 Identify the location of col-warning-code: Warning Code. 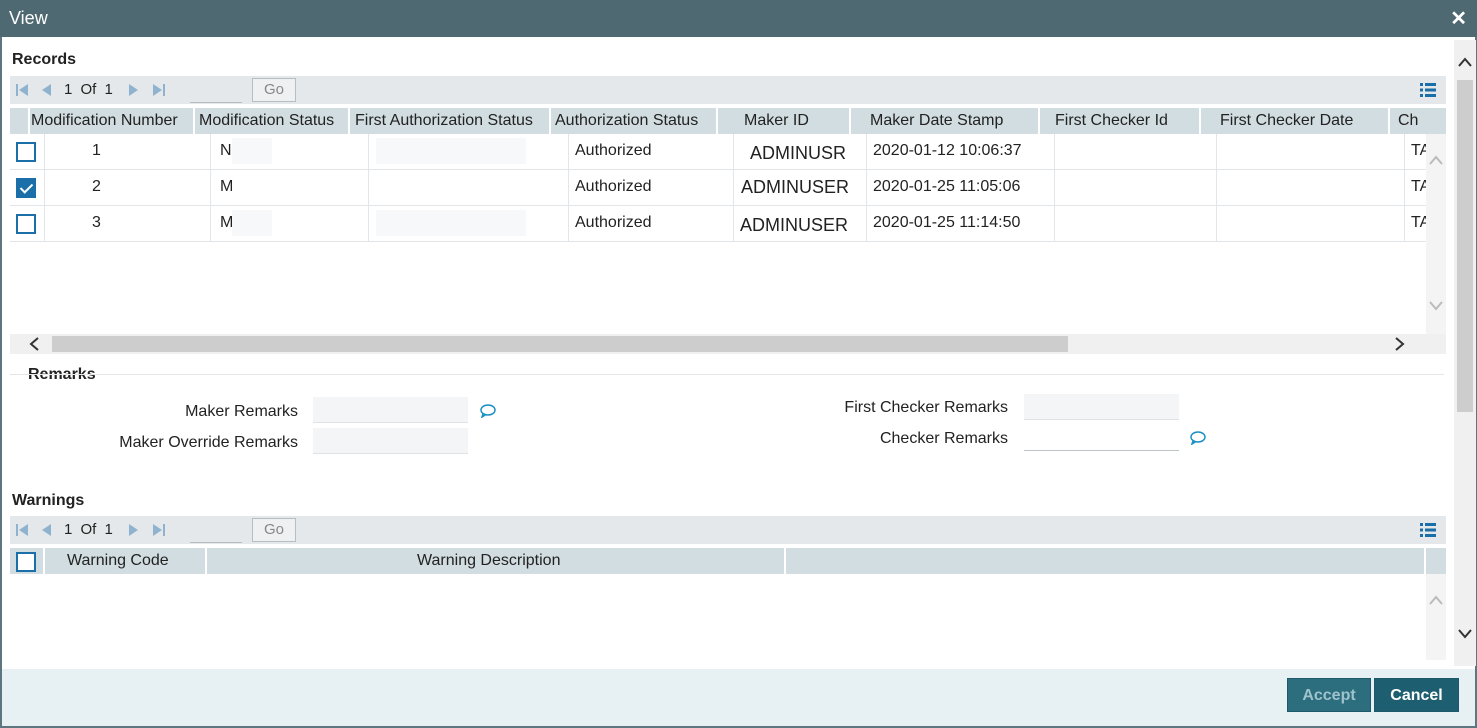
(118, 561).